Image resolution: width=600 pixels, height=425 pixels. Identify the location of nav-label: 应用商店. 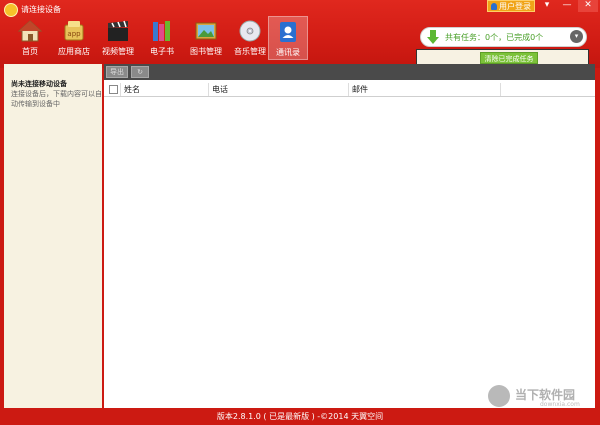
(74, 51).